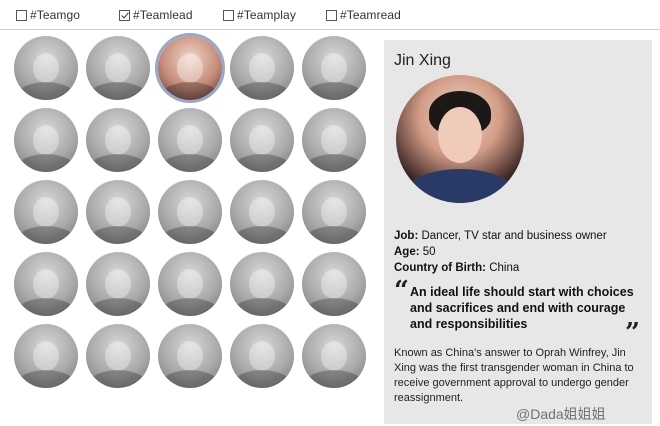  What do you see at coordinates (163, 15) in the screenshot?
I see `filter-label: #Teamlead` at bounding box center [163, 15].